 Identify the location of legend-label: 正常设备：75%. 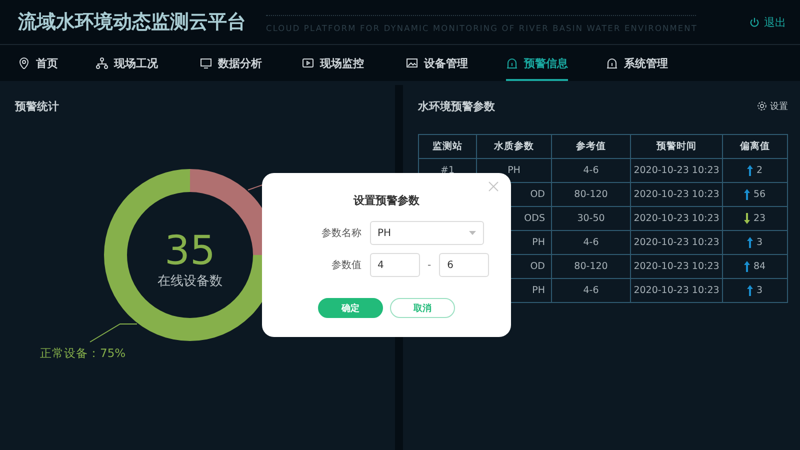
(83, 353).